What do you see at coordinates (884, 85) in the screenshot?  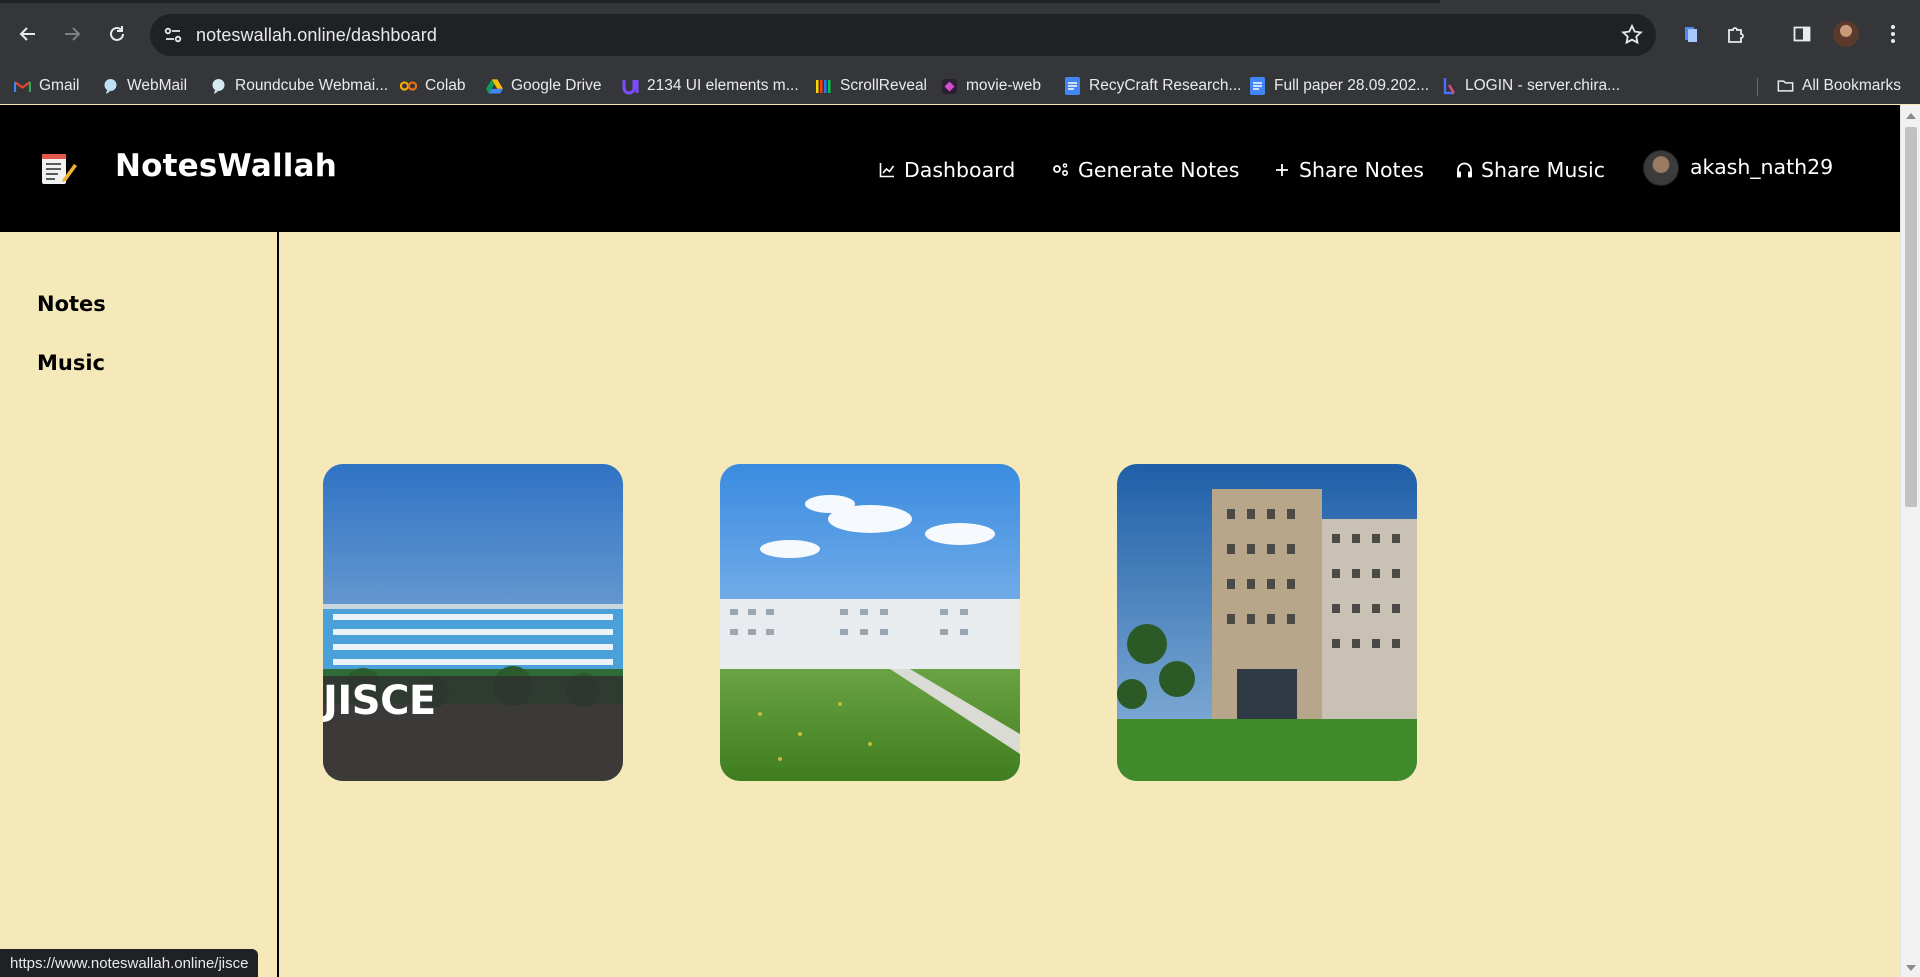 I see `bookmark-label: ScrollReveal` at bounding box center [884, 85].